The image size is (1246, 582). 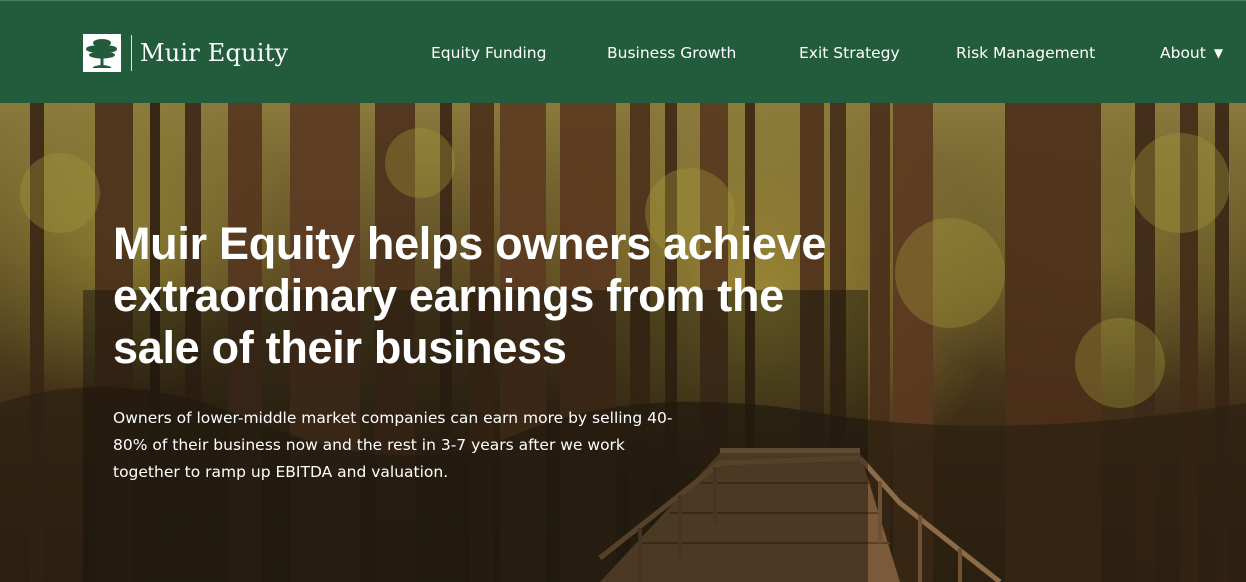 What do you see at coordinates (488, 53) in the screenshot?
I see `nav-item-equity-funding: Equity Funding` at bounding box center [488, 53].